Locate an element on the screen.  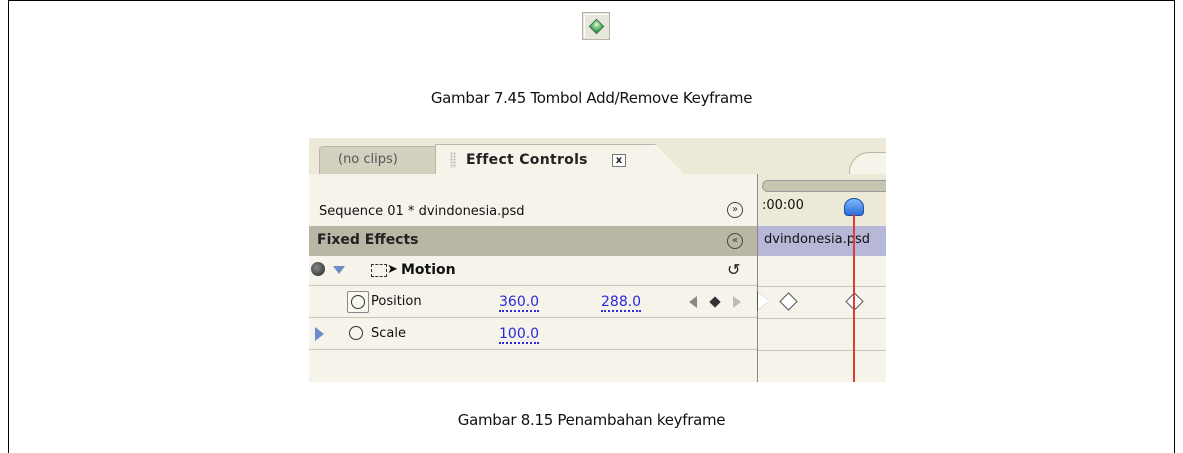
caption-bottom: Gambar 8.15 Penambahan keyframe is located at coordinates (591, 420).